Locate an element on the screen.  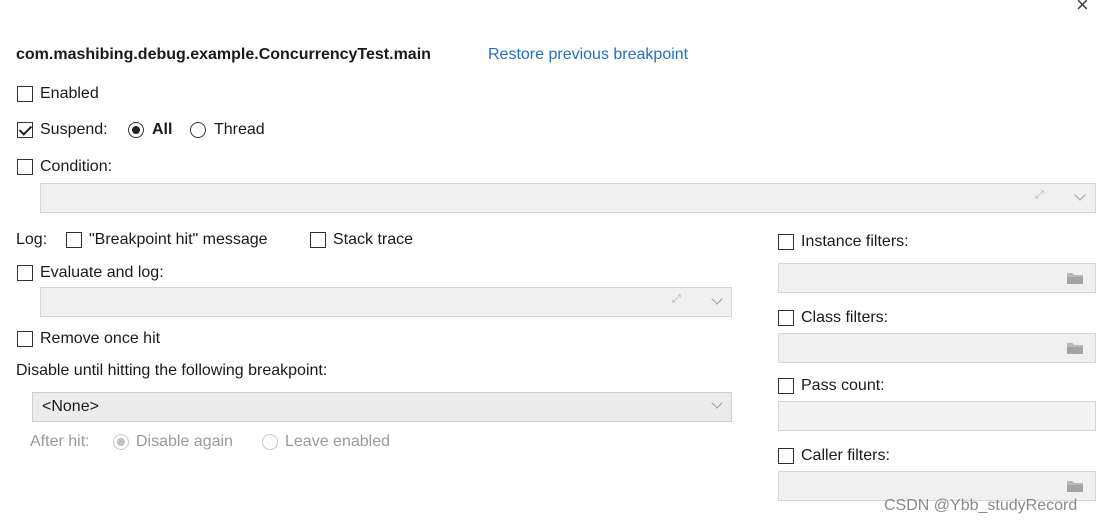
suspend-thread-label: Thread is located at coordinates (239, 130).